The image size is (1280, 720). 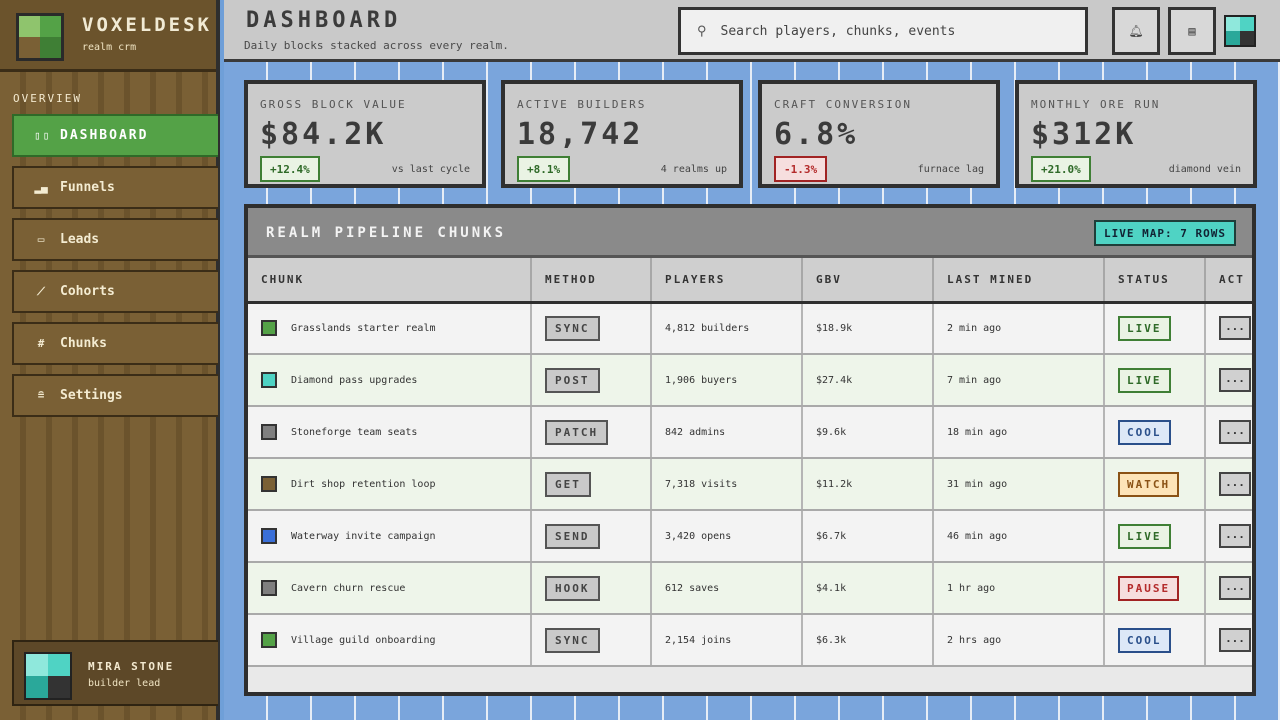 I want to click on cell-chunk: Cavern churn rescue, so click(x=390, y=588).